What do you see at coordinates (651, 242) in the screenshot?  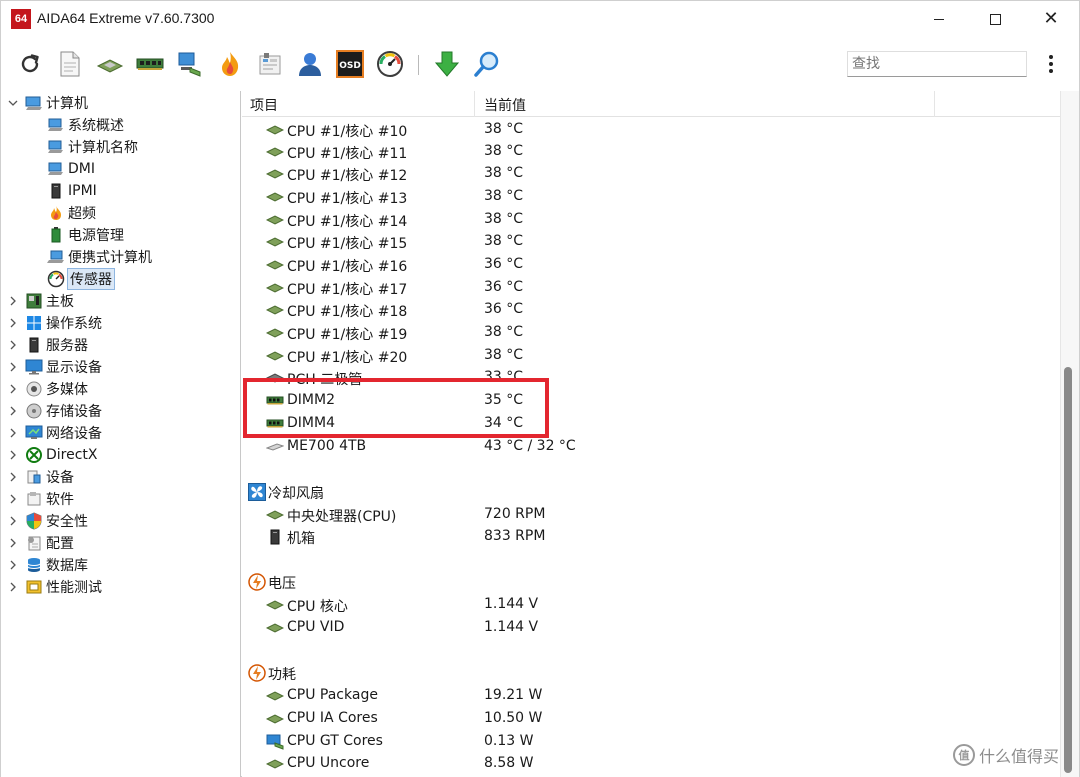 I see `table-row: CPU #1/核心 #15 38 °C` at bounding box center [651, 242].